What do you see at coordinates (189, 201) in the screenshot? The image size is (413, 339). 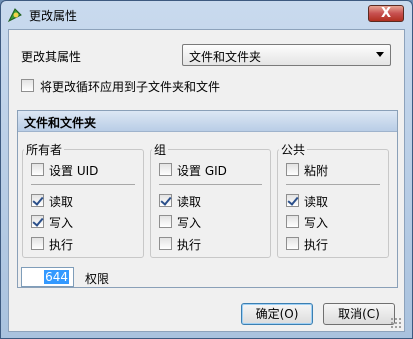 I see `group-read-label: 读取` at bounding box center [189, 201].